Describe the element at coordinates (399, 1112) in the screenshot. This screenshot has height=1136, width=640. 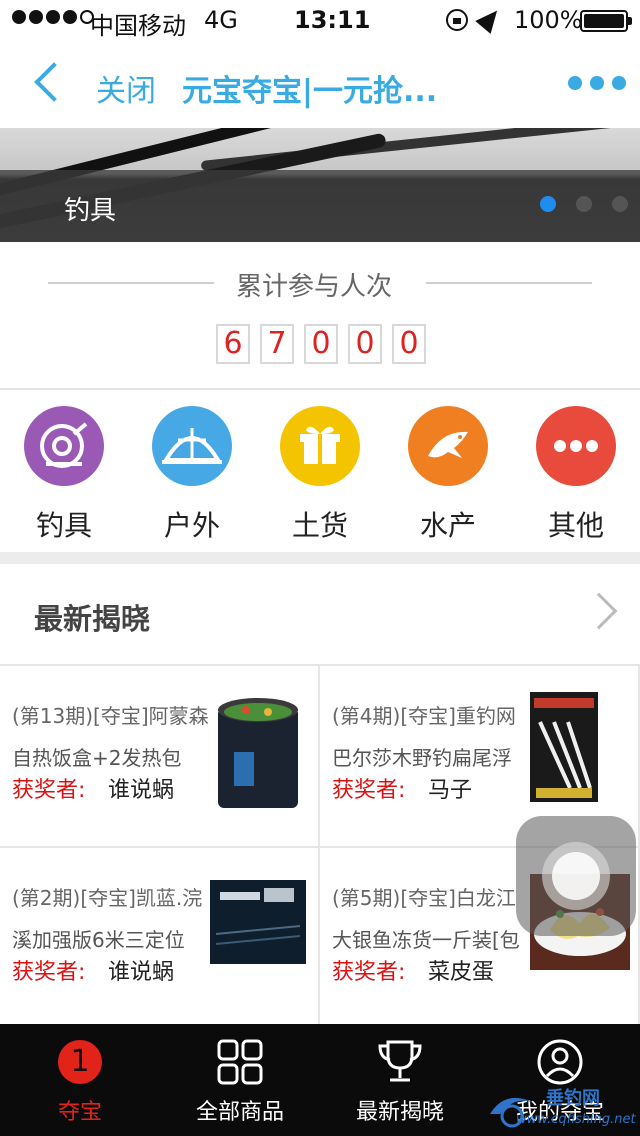
I see `tab-label: 最新揭晓` at that location.